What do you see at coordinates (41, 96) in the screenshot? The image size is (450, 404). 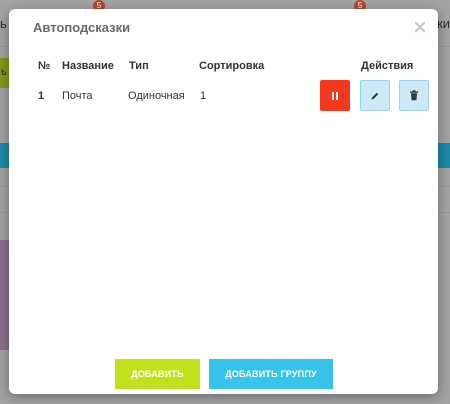 I see `row-number: 1` at bounding box center [41, 96].